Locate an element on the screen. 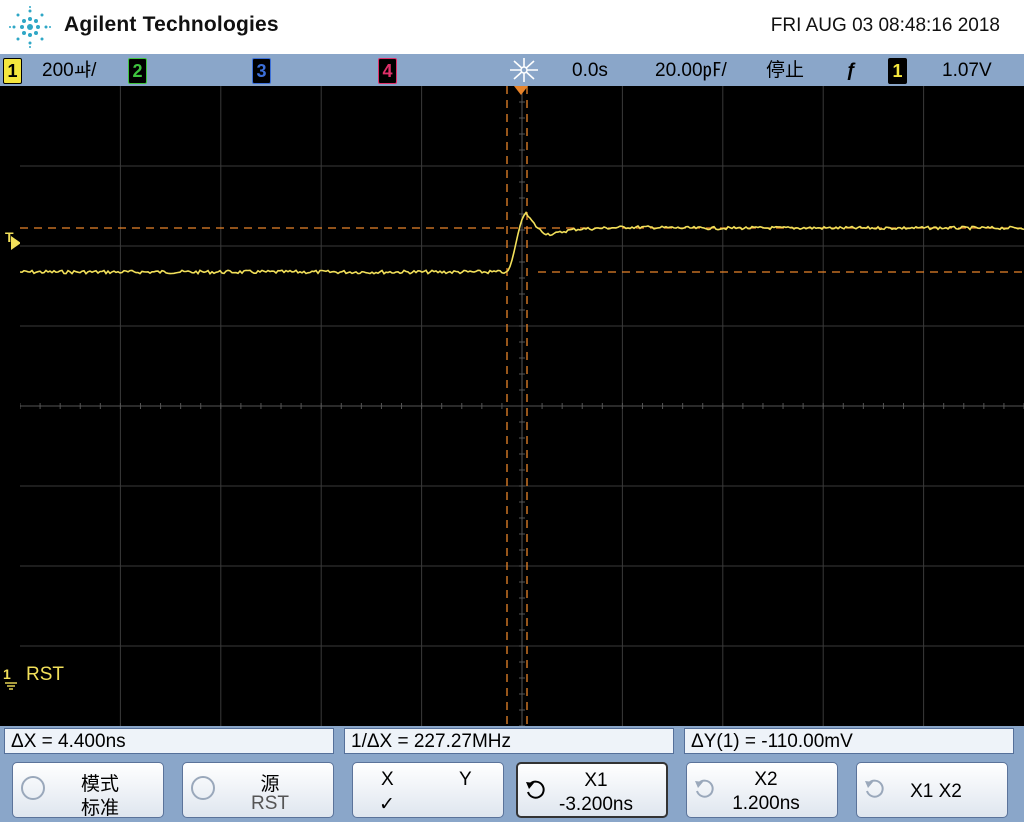 This screenshot has height=822, width=1024. channel-4-badge: 4 is located at coordinates (387, 71).